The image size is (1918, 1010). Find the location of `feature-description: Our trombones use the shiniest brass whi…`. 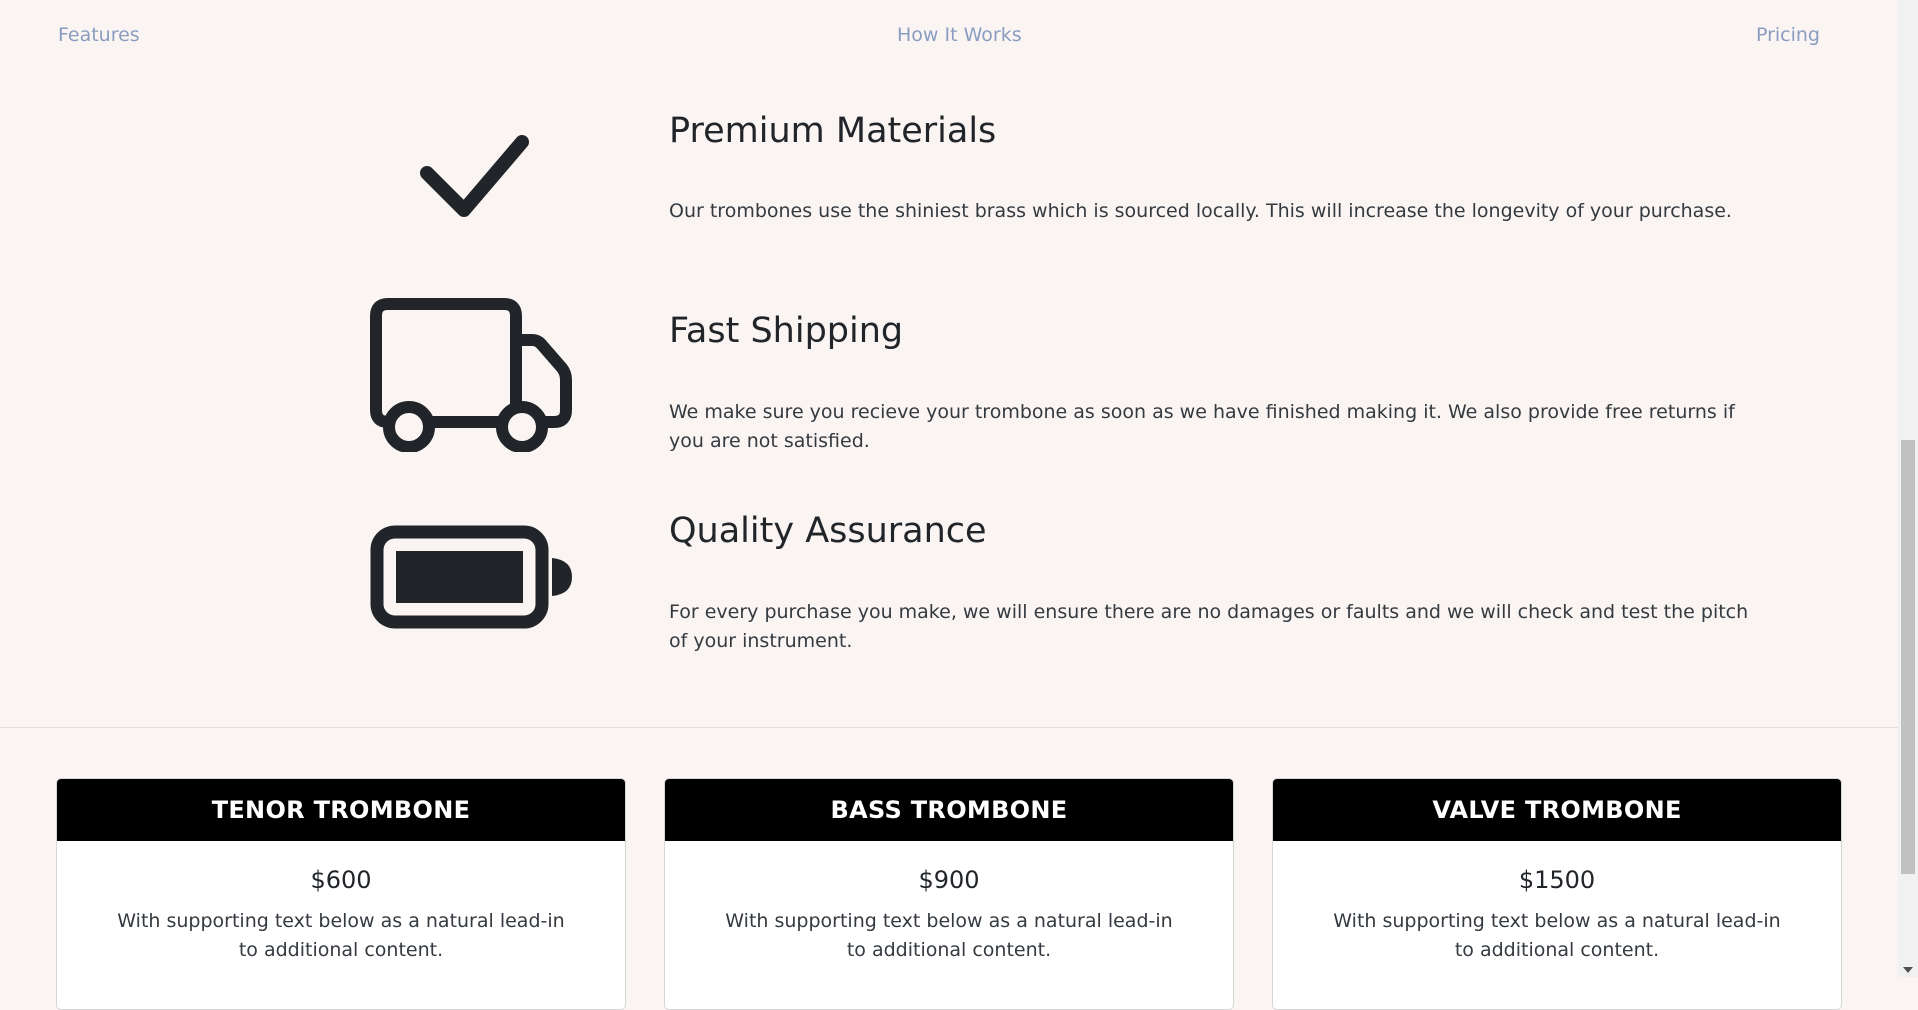

feature-description: Our trombones use the shiniest brass whi… is located at coordinates (1200, 211).